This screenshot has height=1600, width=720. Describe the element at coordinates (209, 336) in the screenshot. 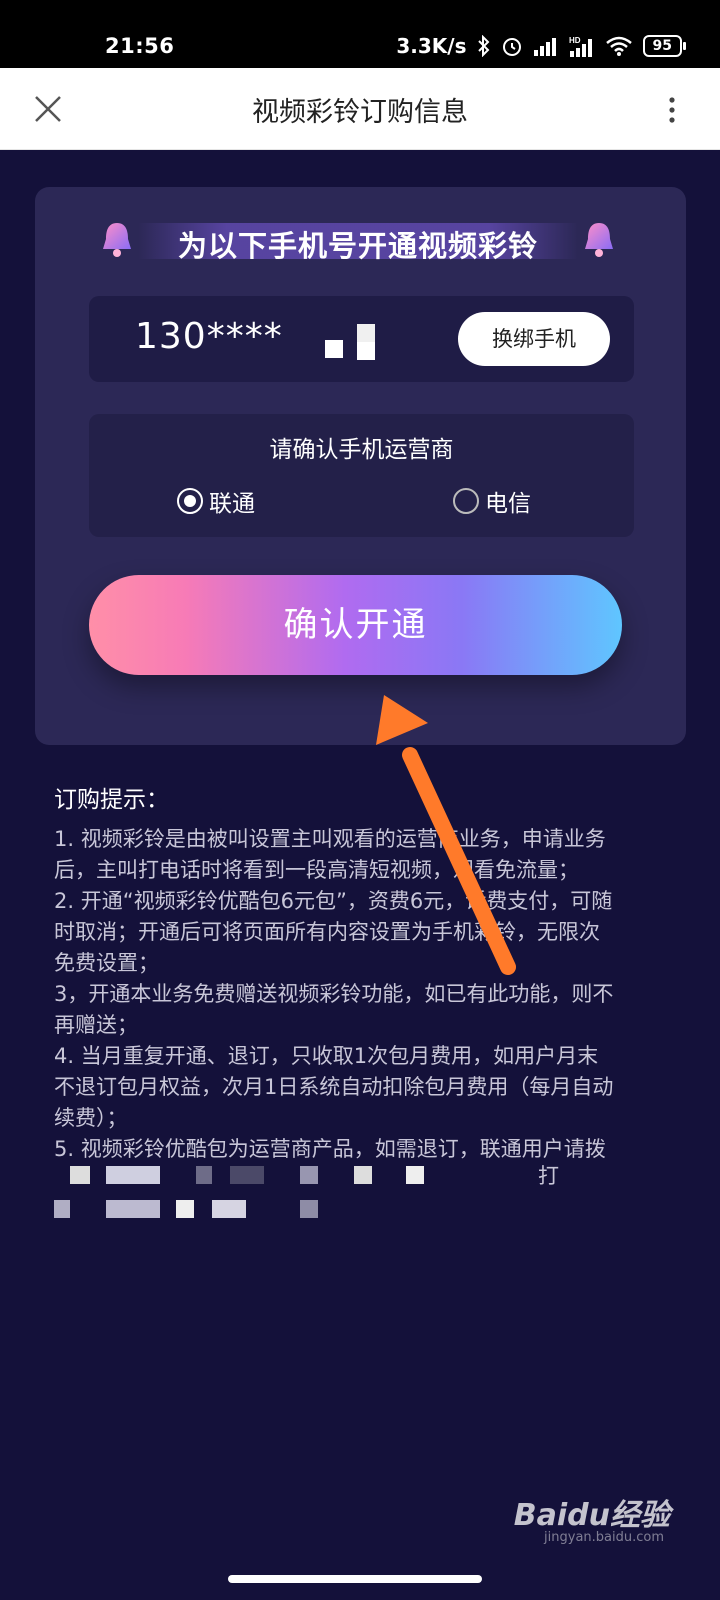

I see `phone-number: 130****` at that location.